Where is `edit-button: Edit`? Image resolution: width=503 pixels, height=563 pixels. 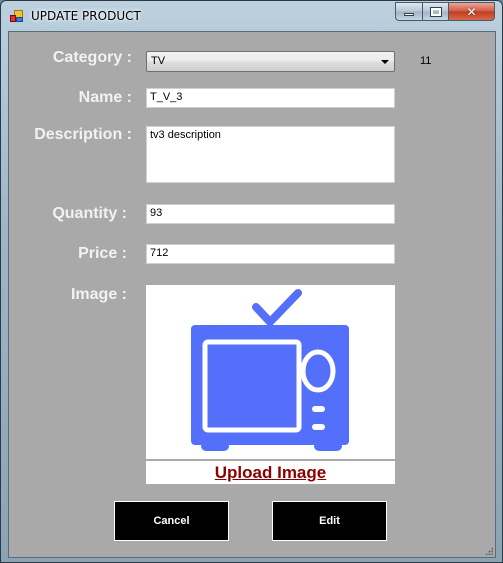 edit-button: Edit is located at coordinates (329, 521).